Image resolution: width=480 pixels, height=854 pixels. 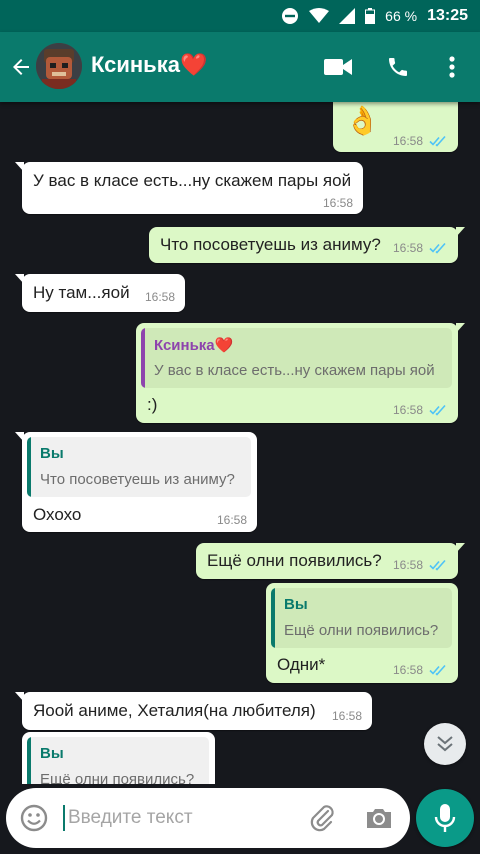 I want to click on camera-button, so click(x=379, y=818).